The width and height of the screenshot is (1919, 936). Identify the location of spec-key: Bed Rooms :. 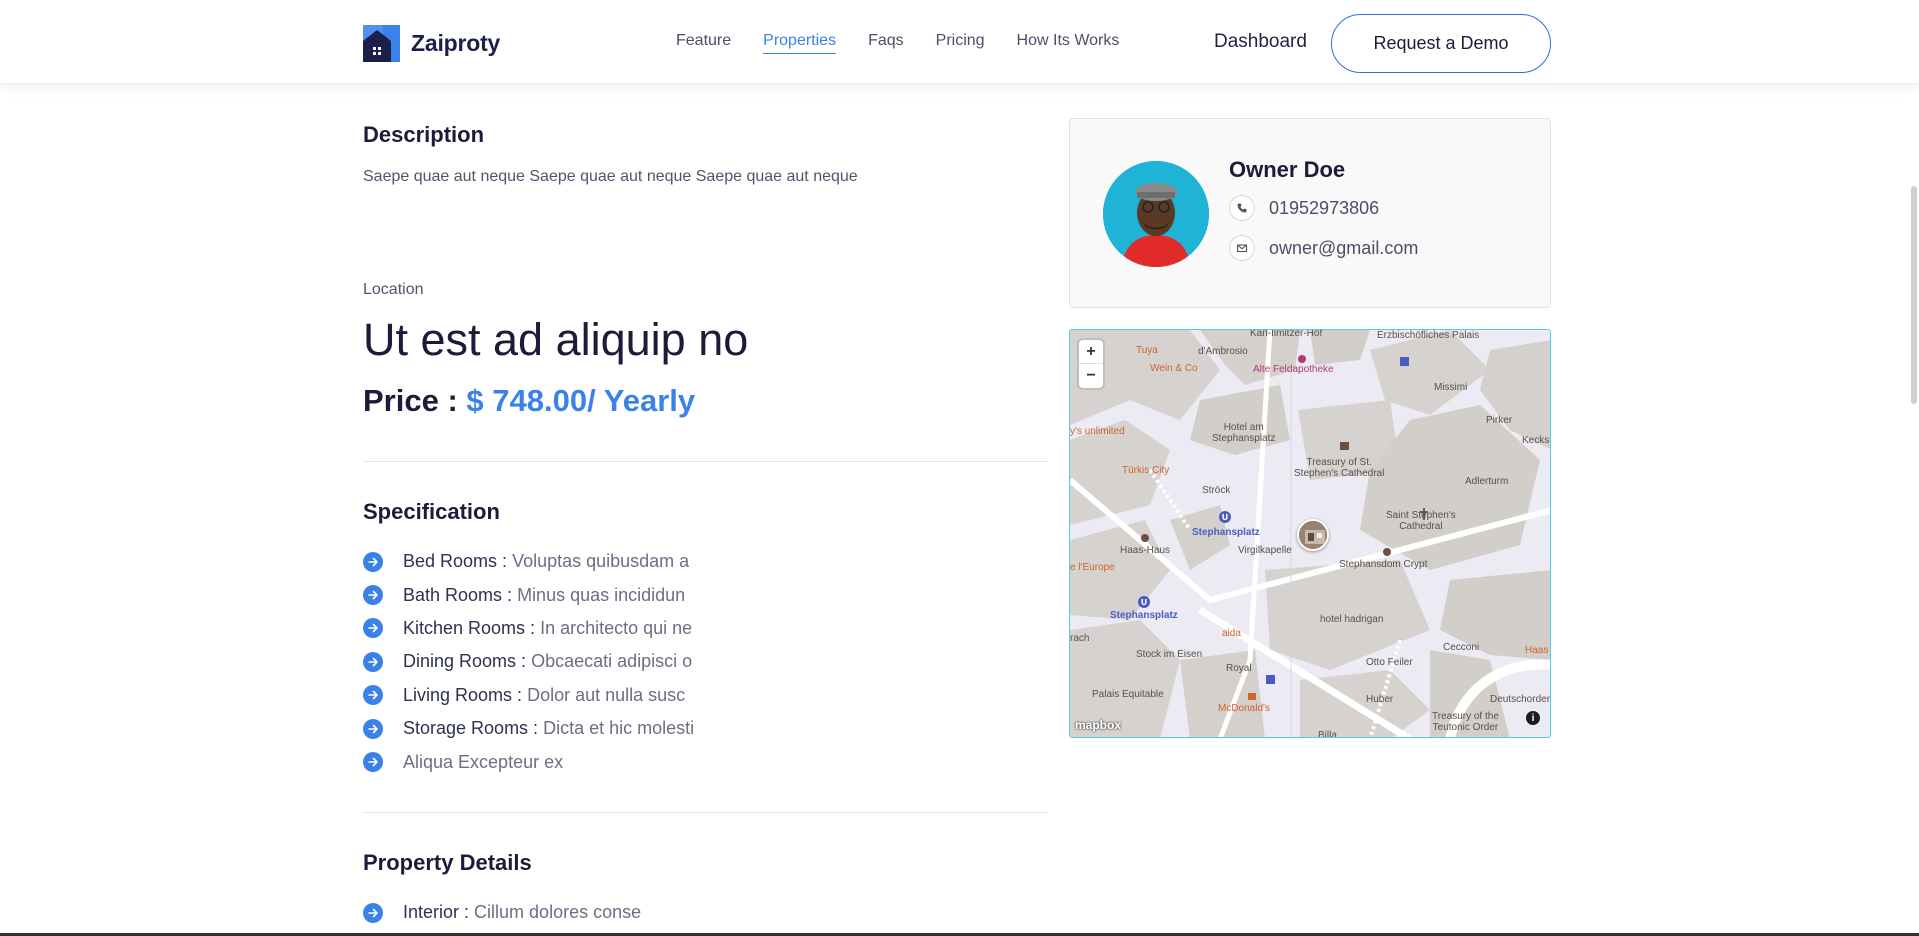
(455, 561).